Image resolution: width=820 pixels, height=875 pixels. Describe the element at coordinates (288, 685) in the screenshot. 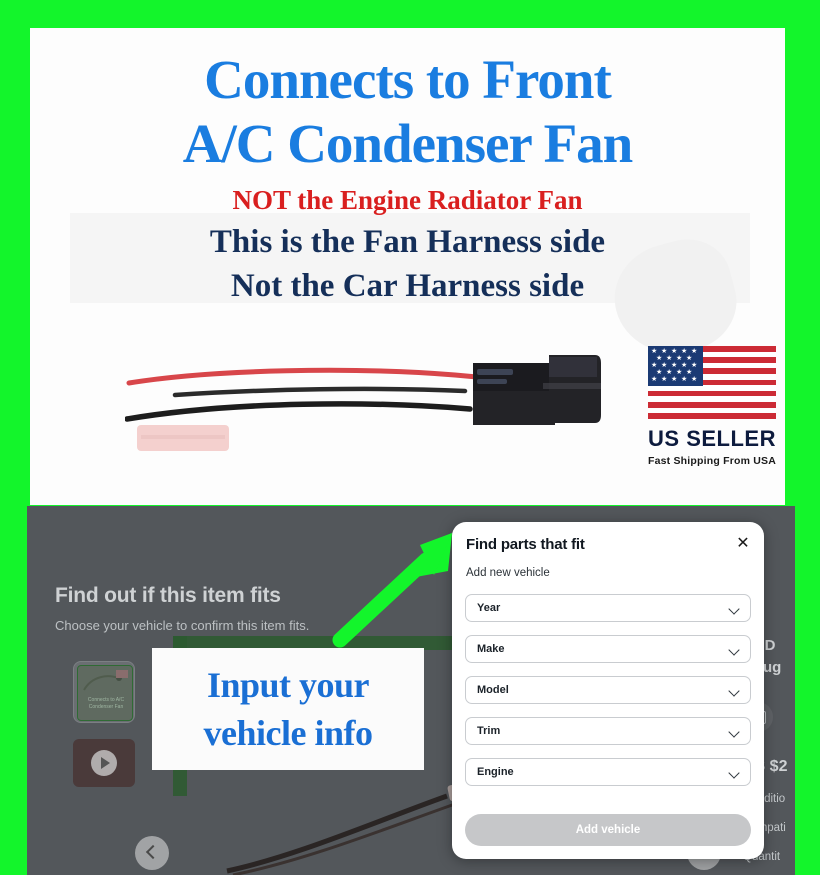

I see `callout-line-1: Input your` at that location.